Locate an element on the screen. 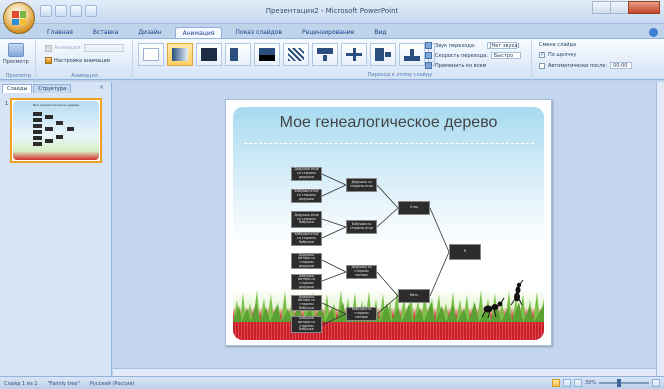  speed-row: Скорость перехода: Быстро is located at coordinates (473, 55).